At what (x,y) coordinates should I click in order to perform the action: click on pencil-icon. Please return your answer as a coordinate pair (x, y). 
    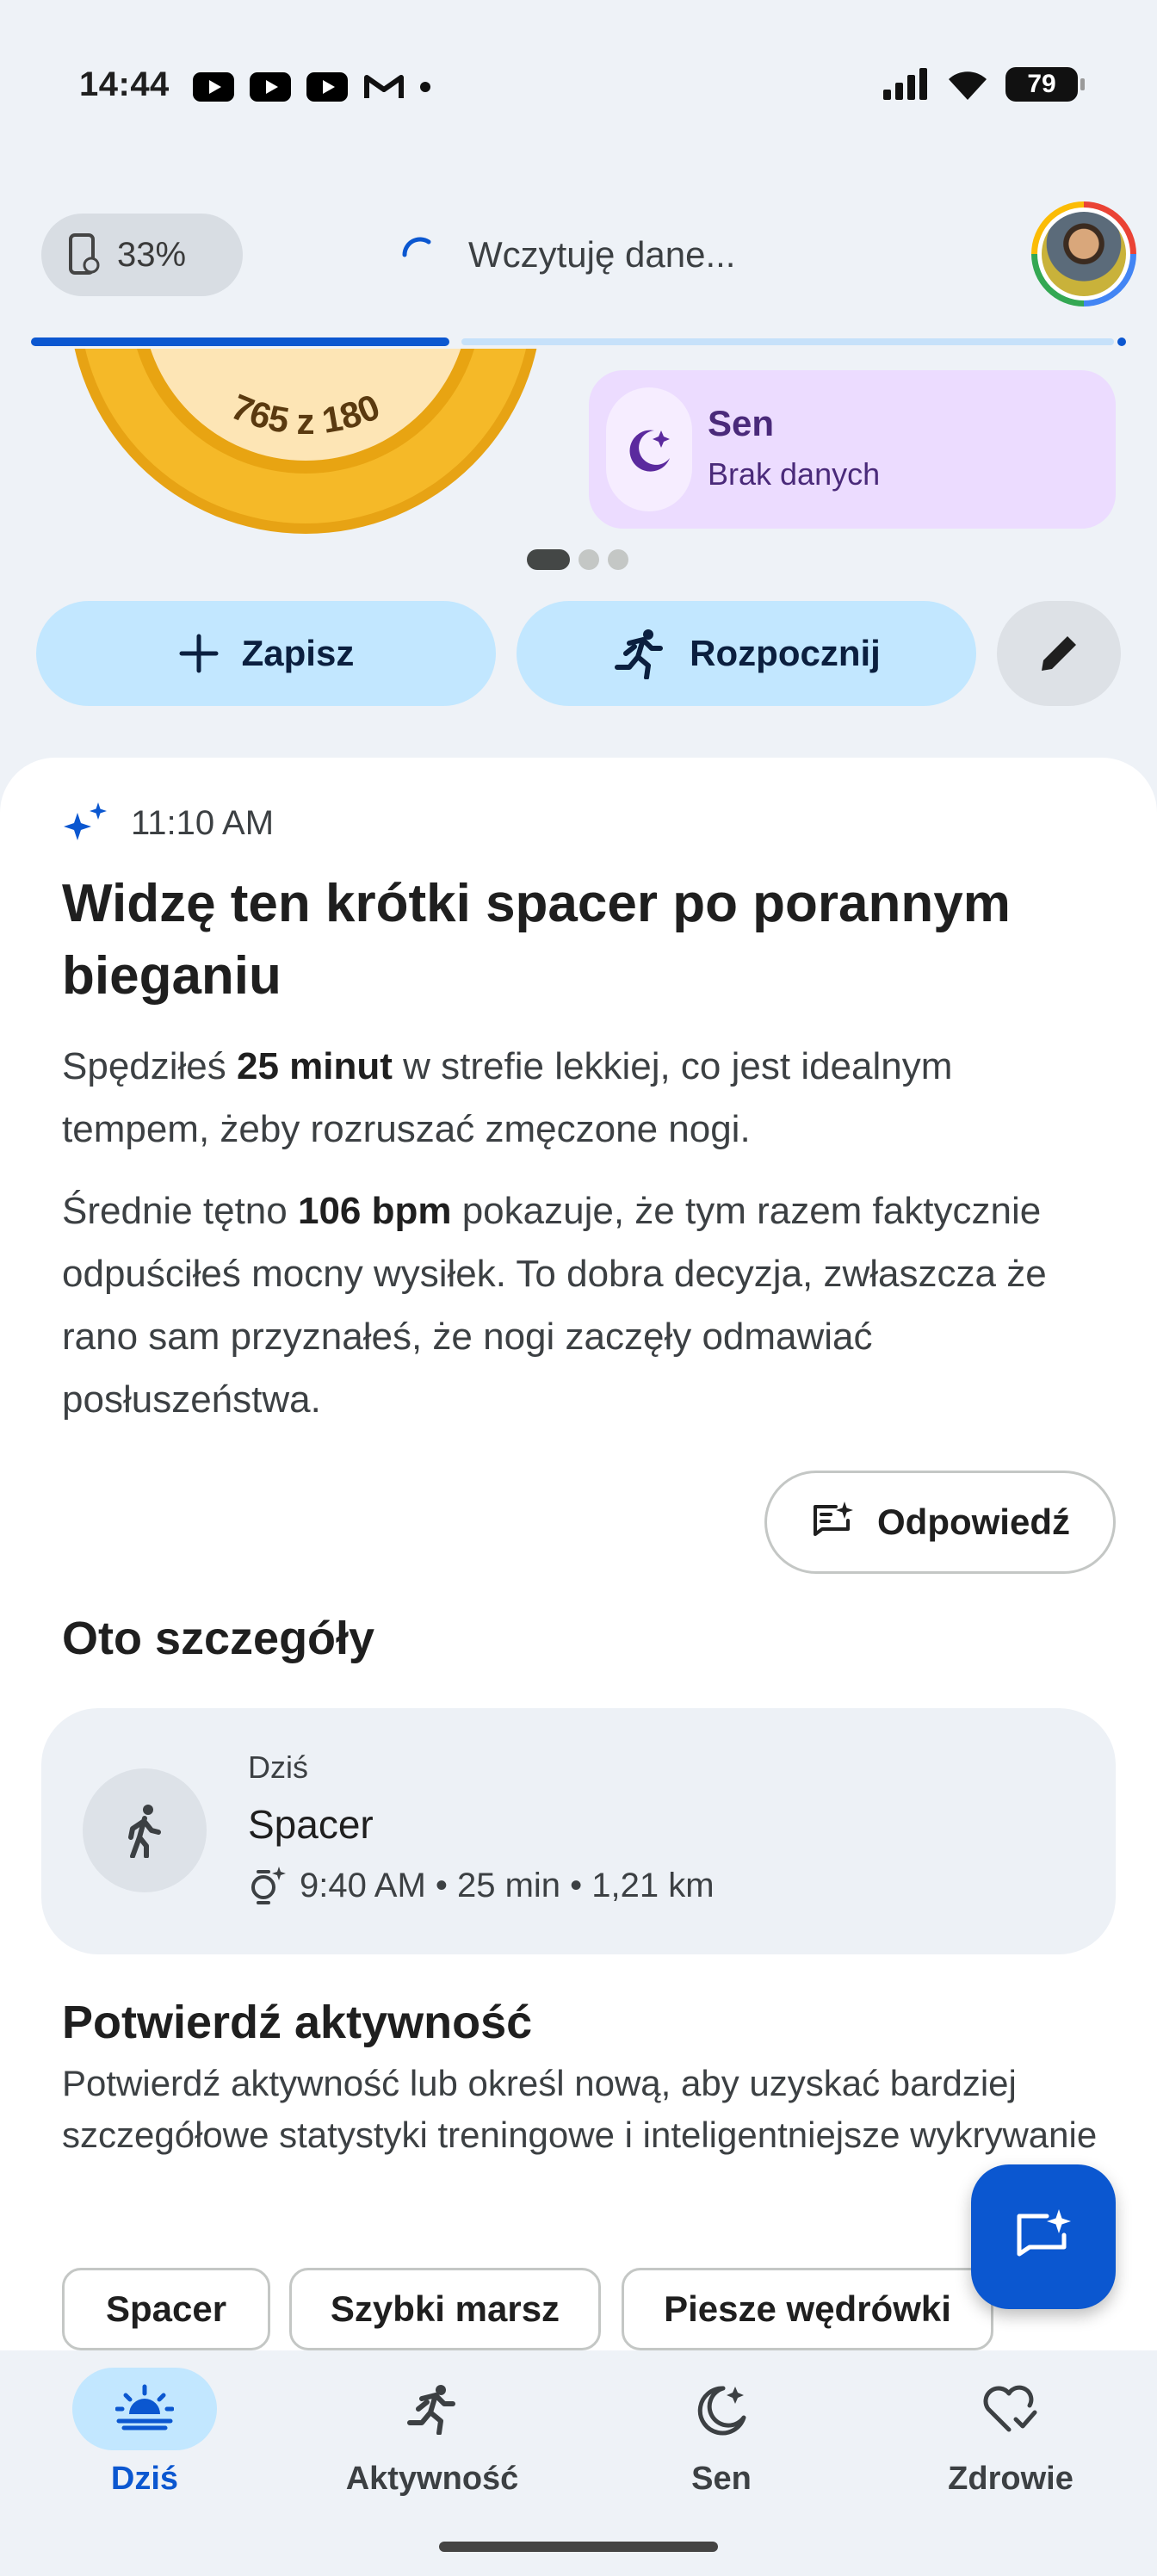
    Looking at the image, I should click on (1059, 653).